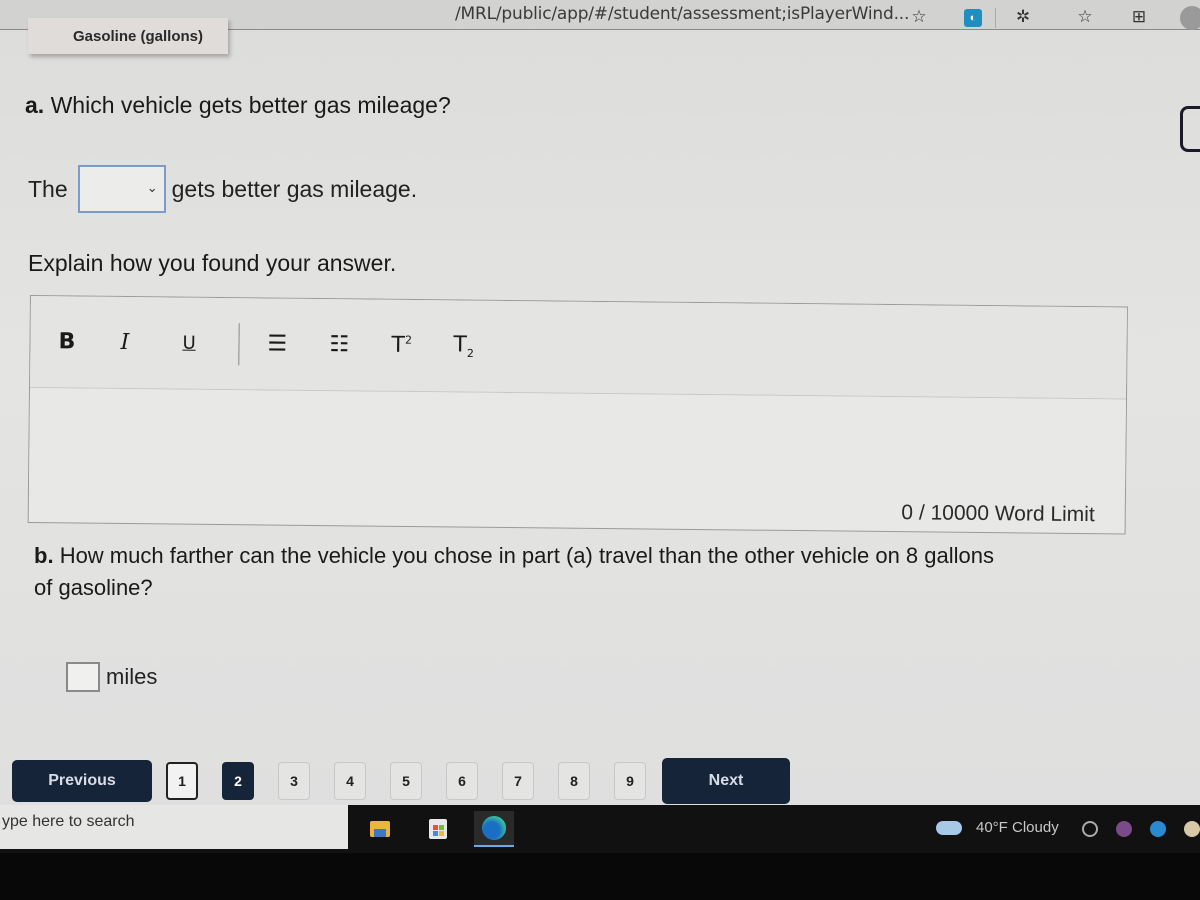 The image size is (1200, 900). What do you see at coordinates (998, 514) in the screenshot?
I see `word-limit-counter: 0 / 10000 Word Limit` at bounding box center [998, 514].